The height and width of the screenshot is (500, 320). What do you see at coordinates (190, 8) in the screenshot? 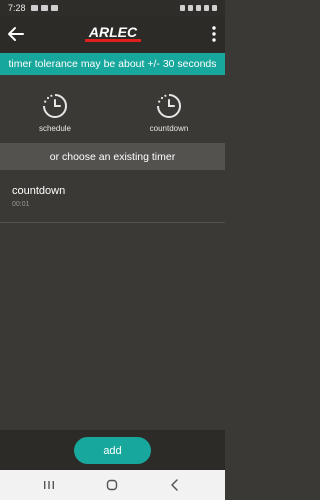
I see `location-icon` at bounding box center [190, 8].